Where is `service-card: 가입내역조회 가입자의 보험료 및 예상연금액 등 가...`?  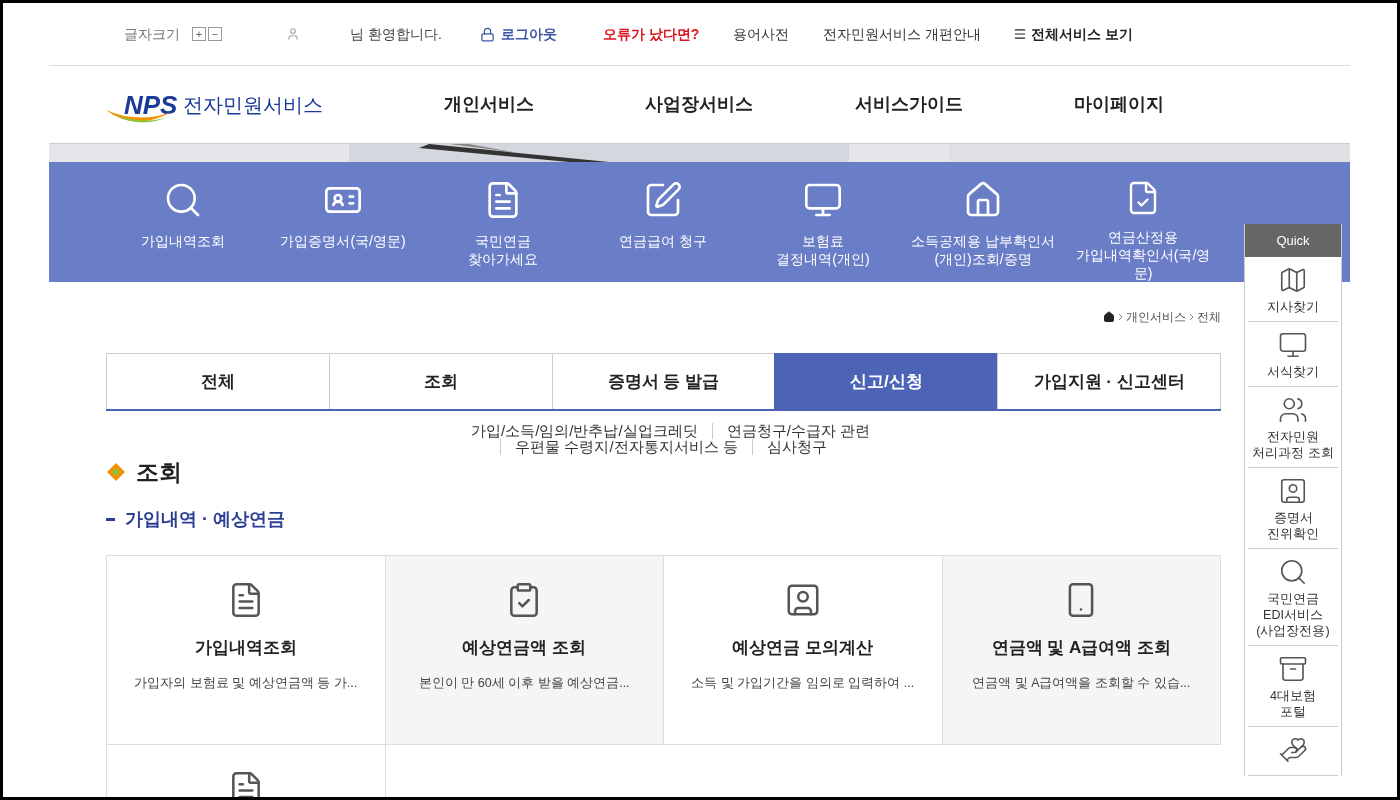
service-card: 가입내역조회 가입자의 보험료 및 예상연금액 등 가... is located at coordinates (246, 650).